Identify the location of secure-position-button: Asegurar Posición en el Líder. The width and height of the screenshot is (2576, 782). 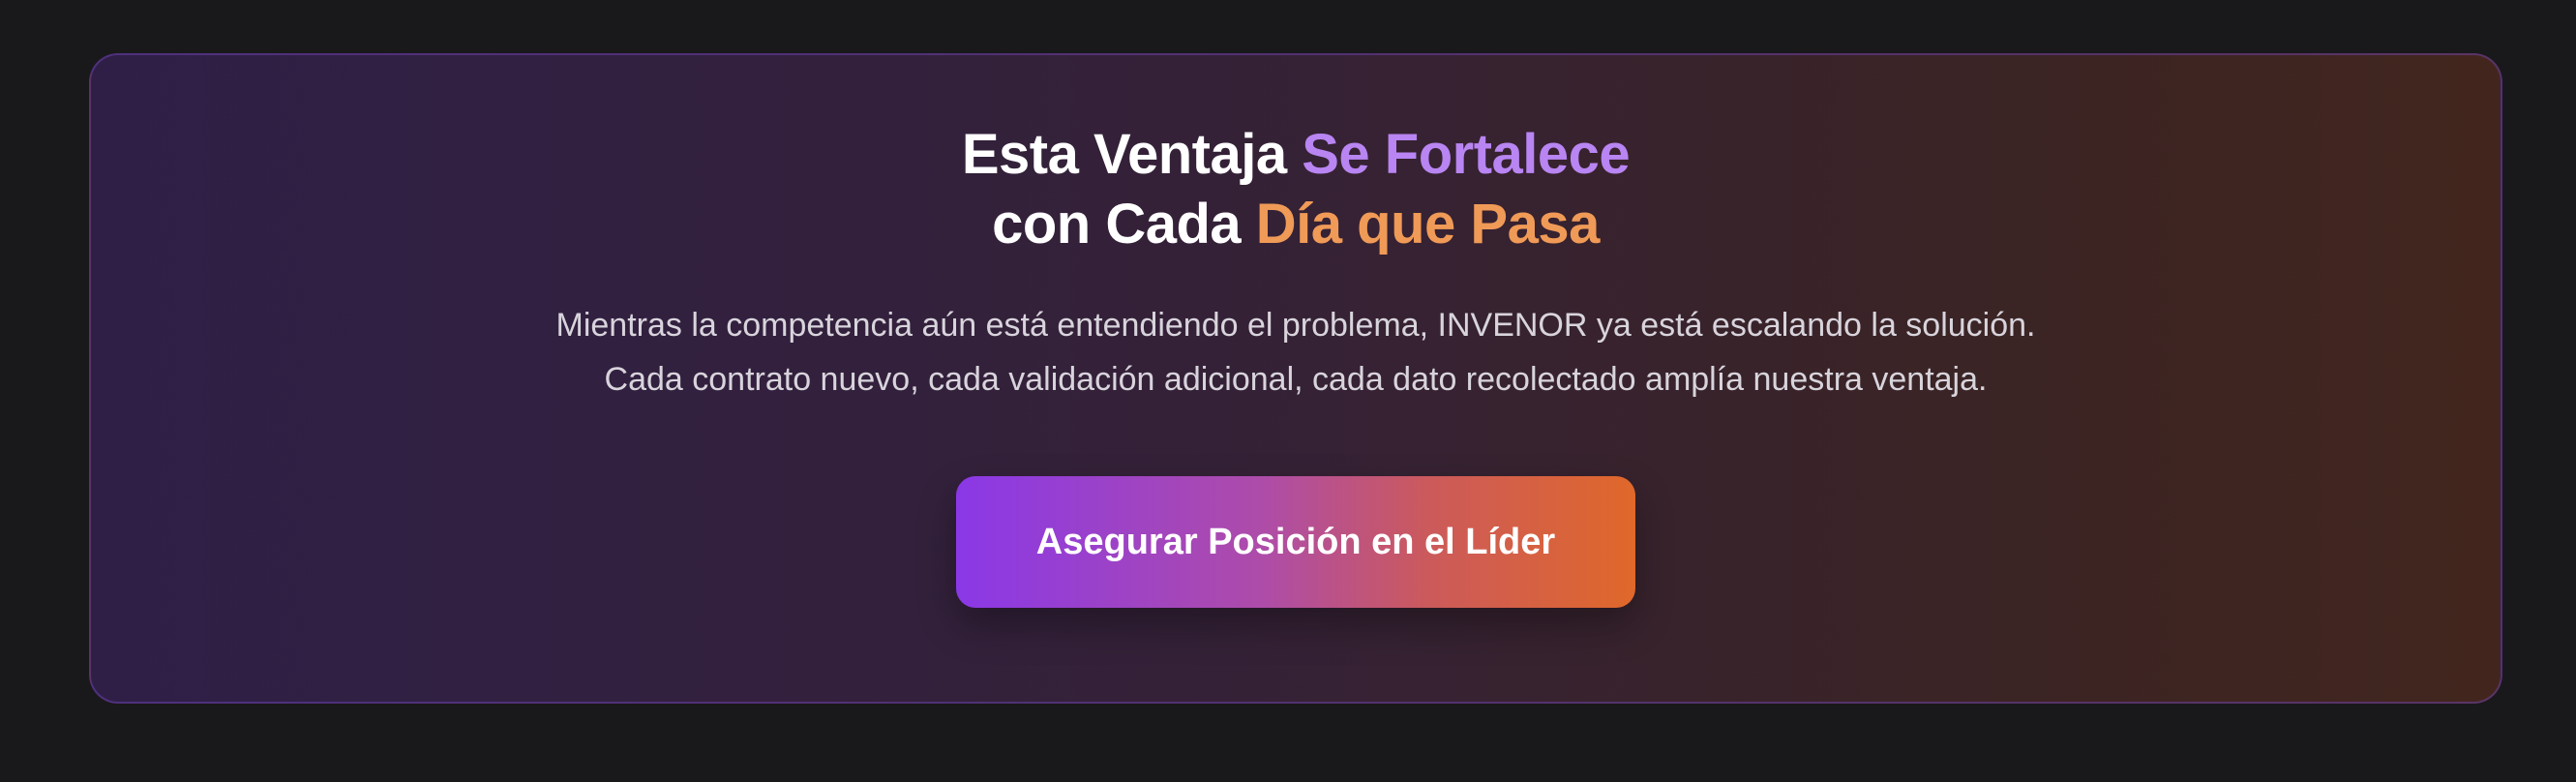
(1295, 542).